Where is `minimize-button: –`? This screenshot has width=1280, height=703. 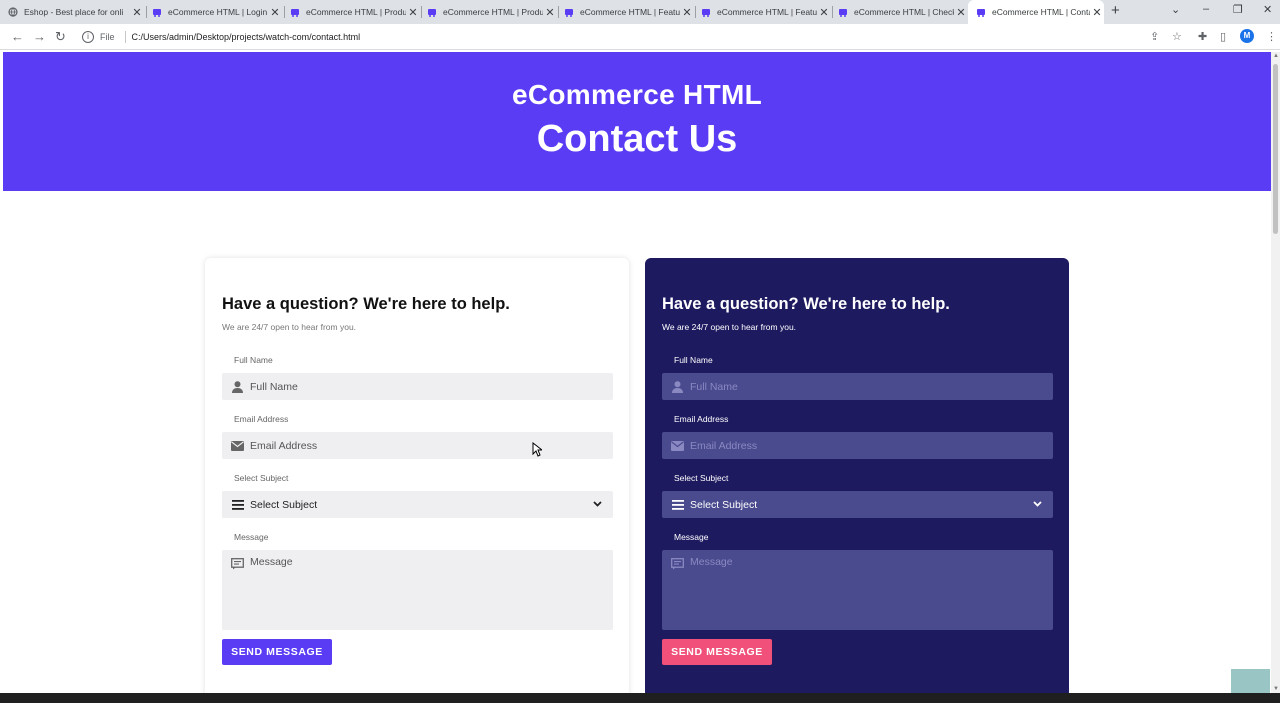
minimize-button: – is located at coordinates (1206, 9).